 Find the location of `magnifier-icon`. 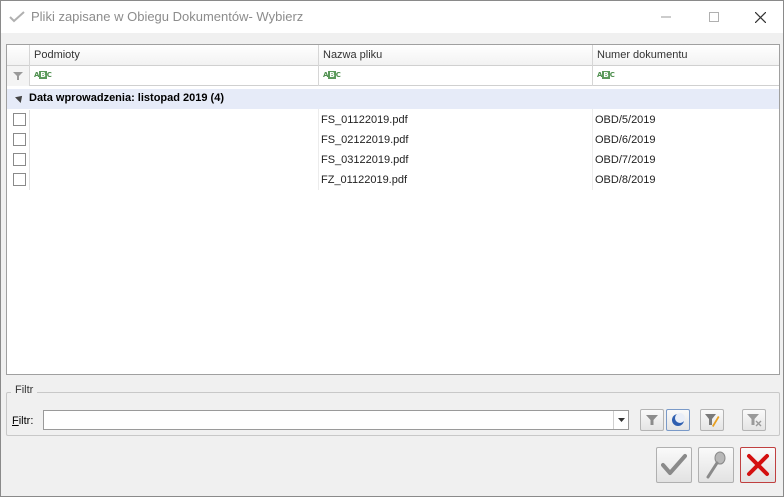

magnifier-icon is located at coordinates (716, 465).